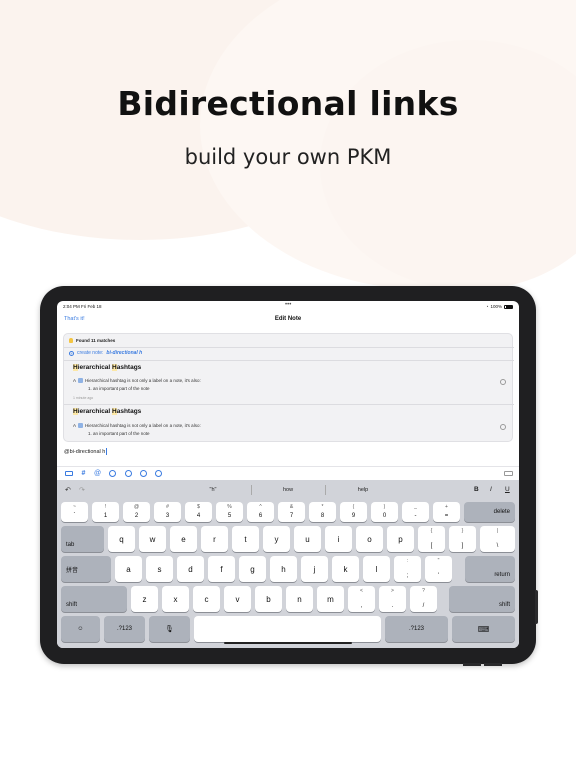 The height and width of the screenshot is (768, 576). I want to click on key-l: l, so click(376, 569).